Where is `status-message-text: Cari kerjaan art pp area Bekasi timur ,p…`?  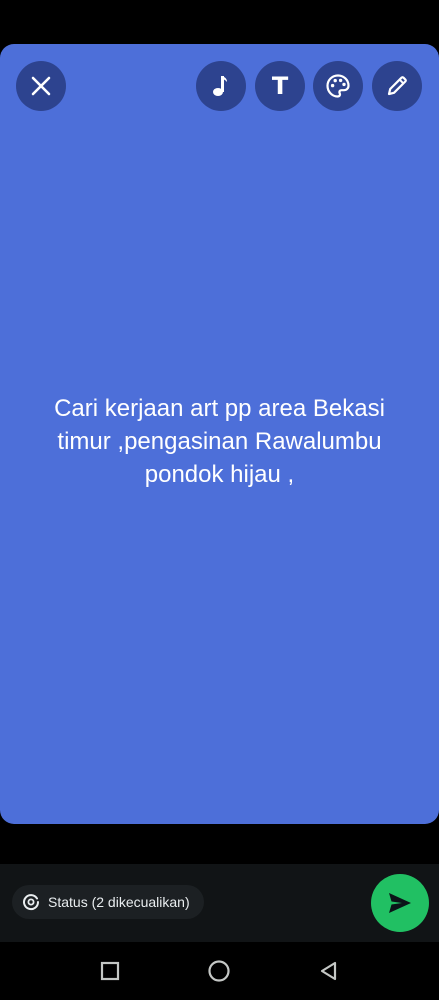
status-message-text: Cari kerjaan art pp area Bekasi timur ,p… is located at coordinates (219, 441).